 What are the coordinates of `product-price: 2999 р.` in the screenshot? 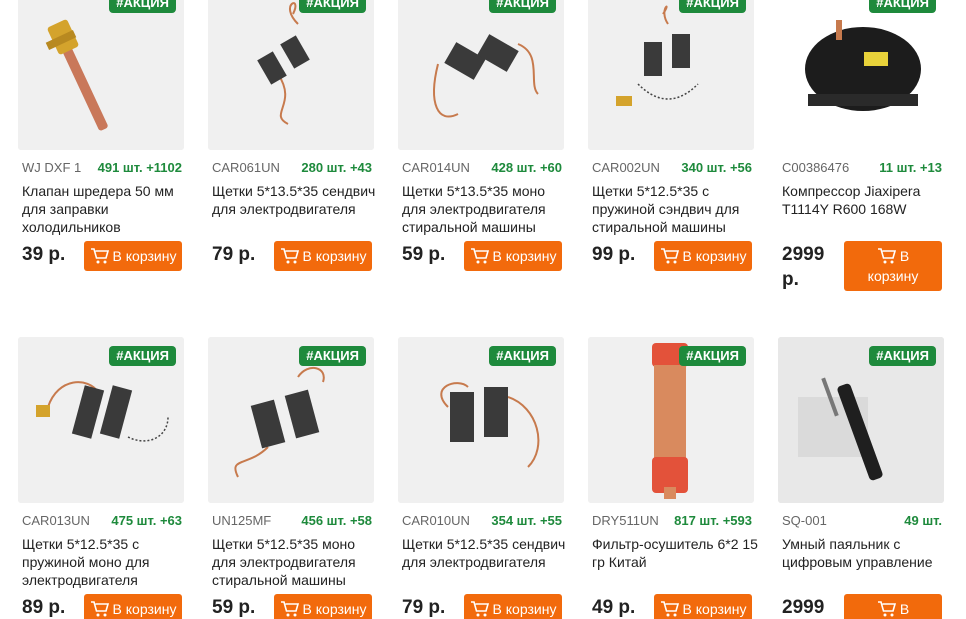 It's located at (803, 267).